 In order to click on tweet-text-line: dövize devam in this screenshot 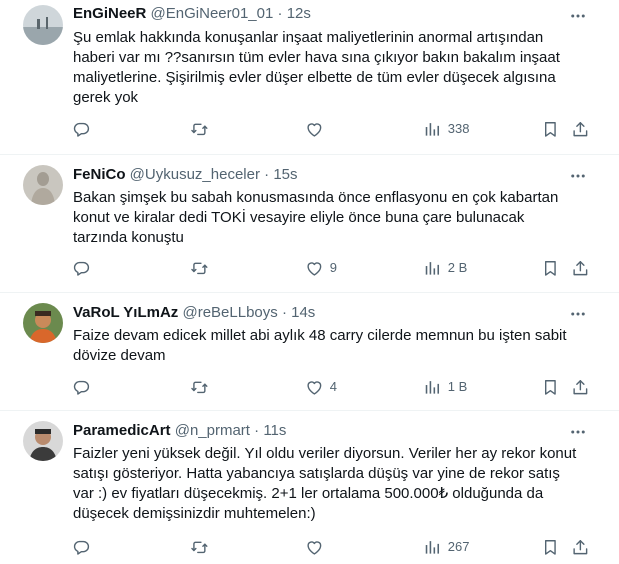, I will do `click(119, 355)`.